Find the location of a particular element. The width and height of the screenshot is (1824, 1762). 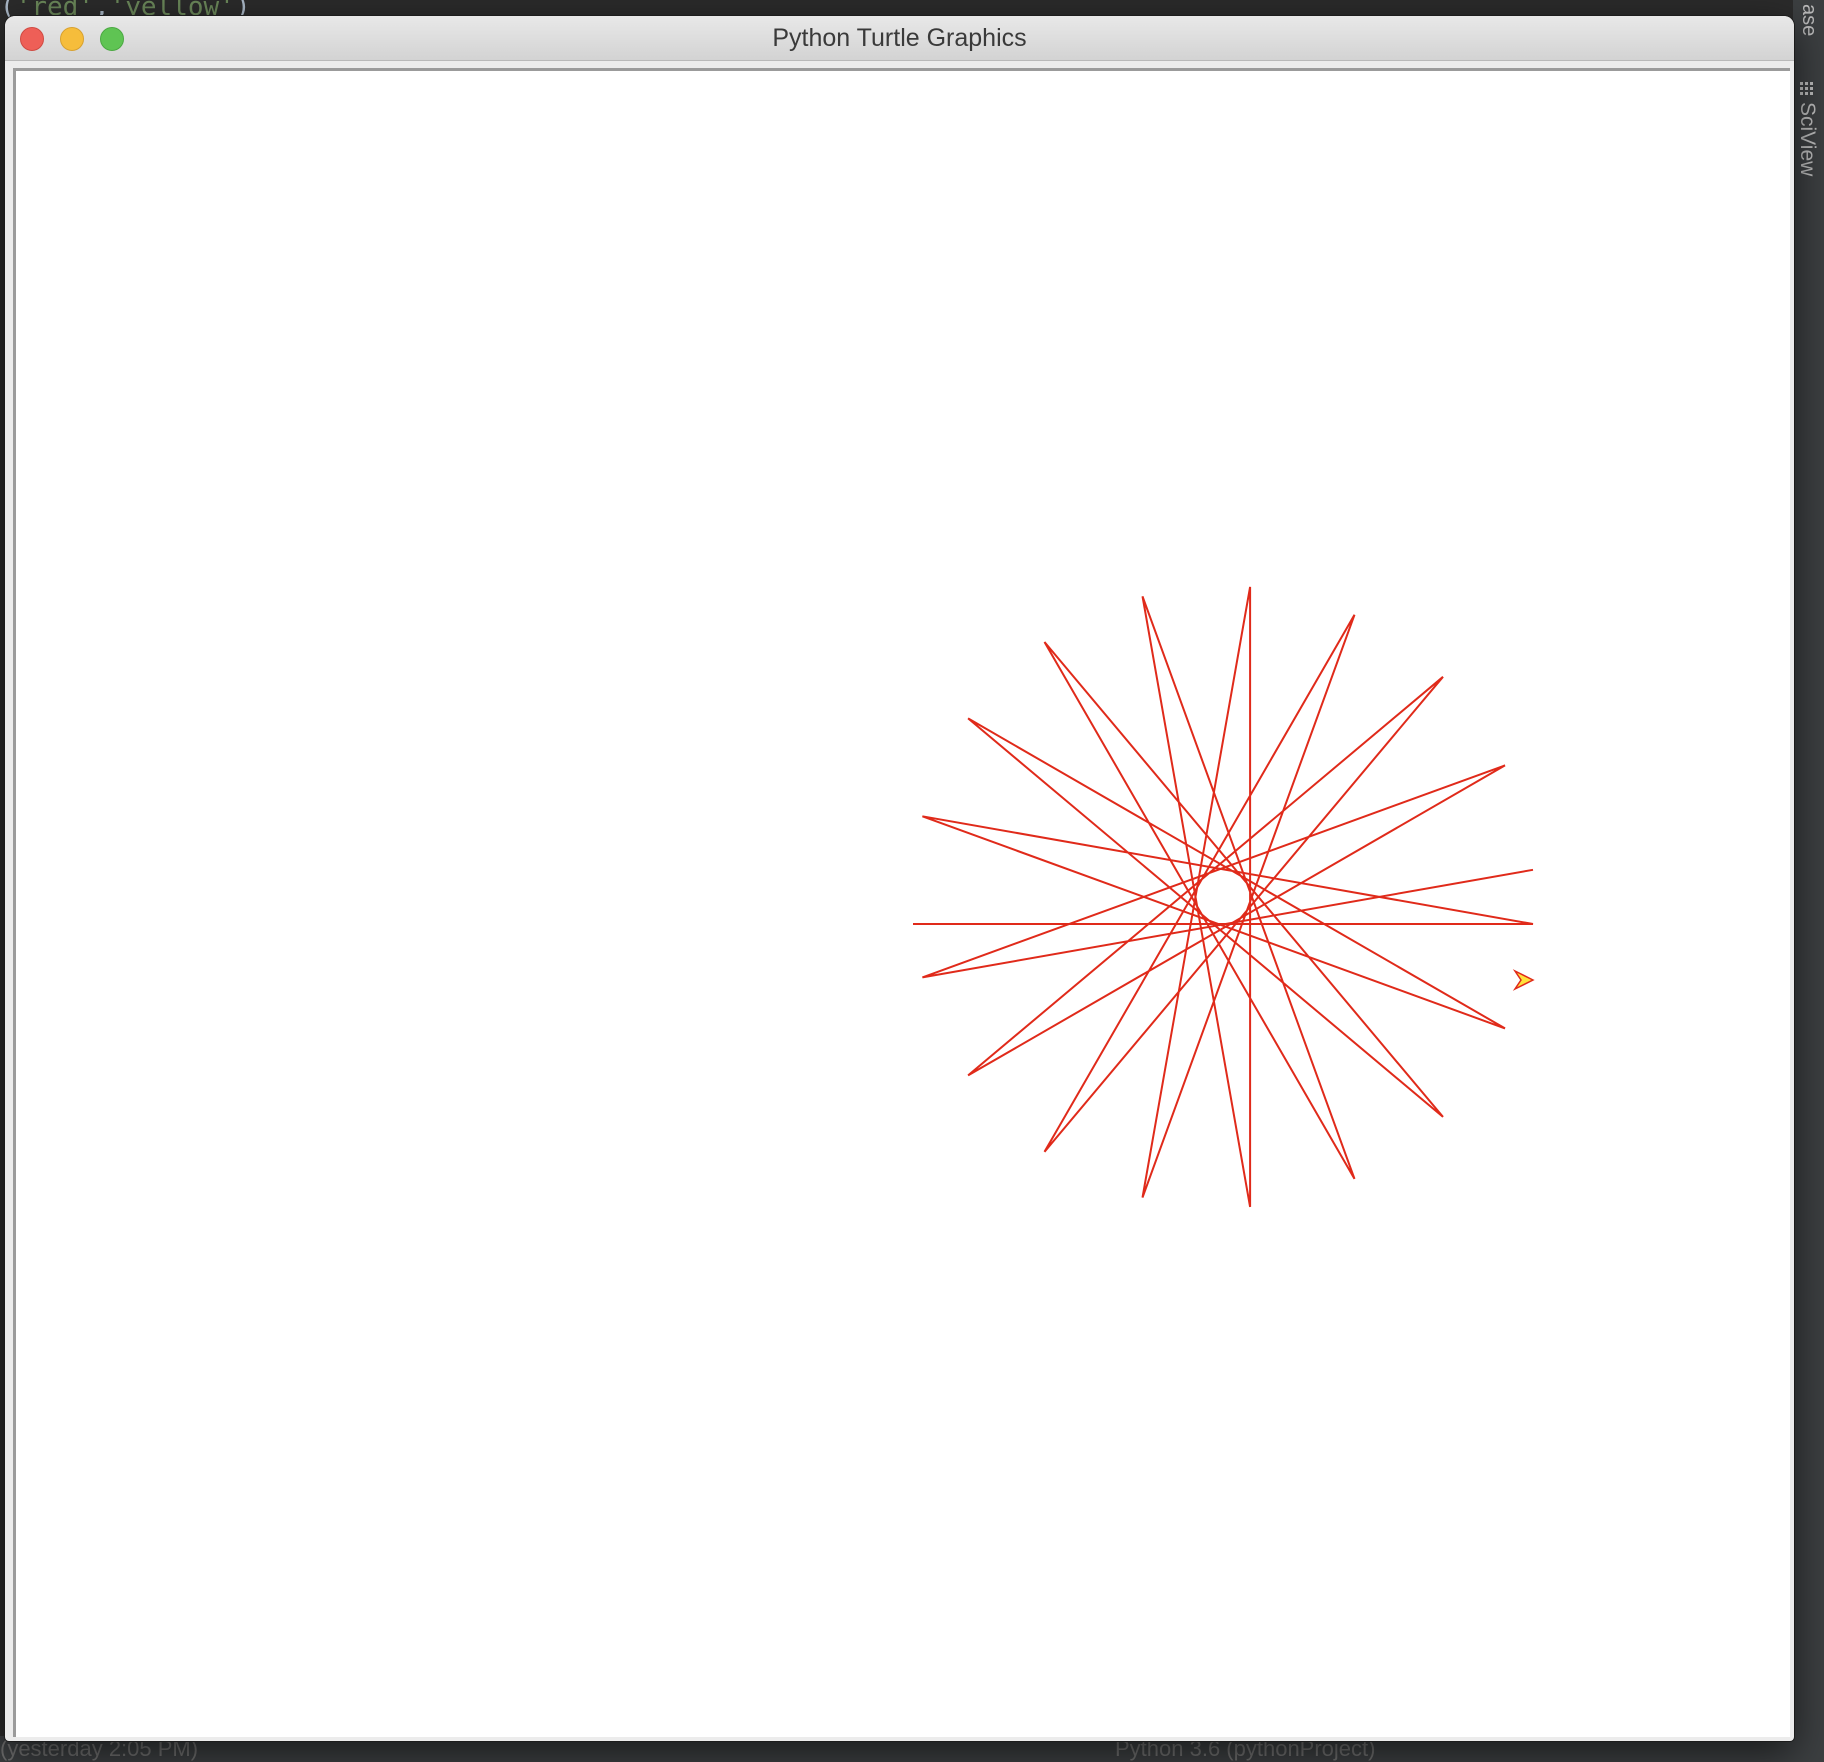

title-bar: Python Turtle Graphics is located at coordinates (899, 38).